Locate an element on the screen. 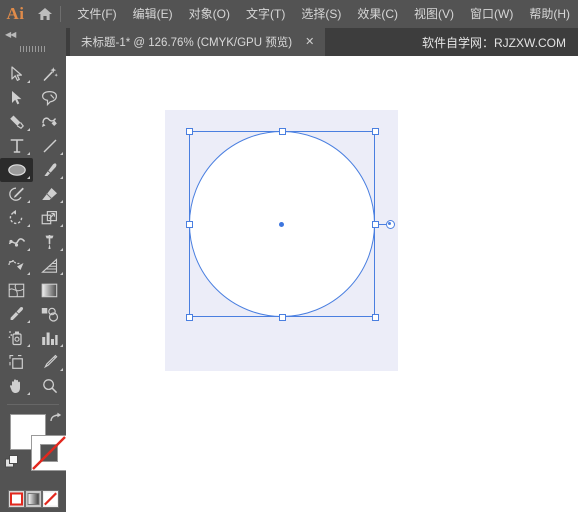 This screenshot has width=578, height=512. none-slash-icon is located at coordinates (49, 453).